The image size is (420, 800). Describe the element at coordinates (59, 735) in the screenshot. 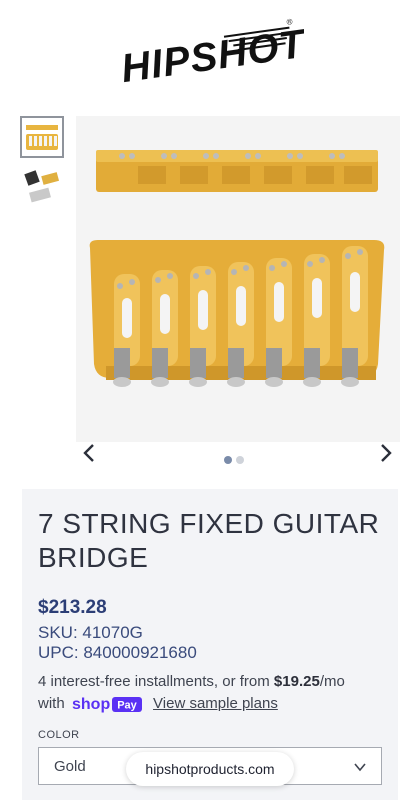

I see `color-label: COLOR` at that location.